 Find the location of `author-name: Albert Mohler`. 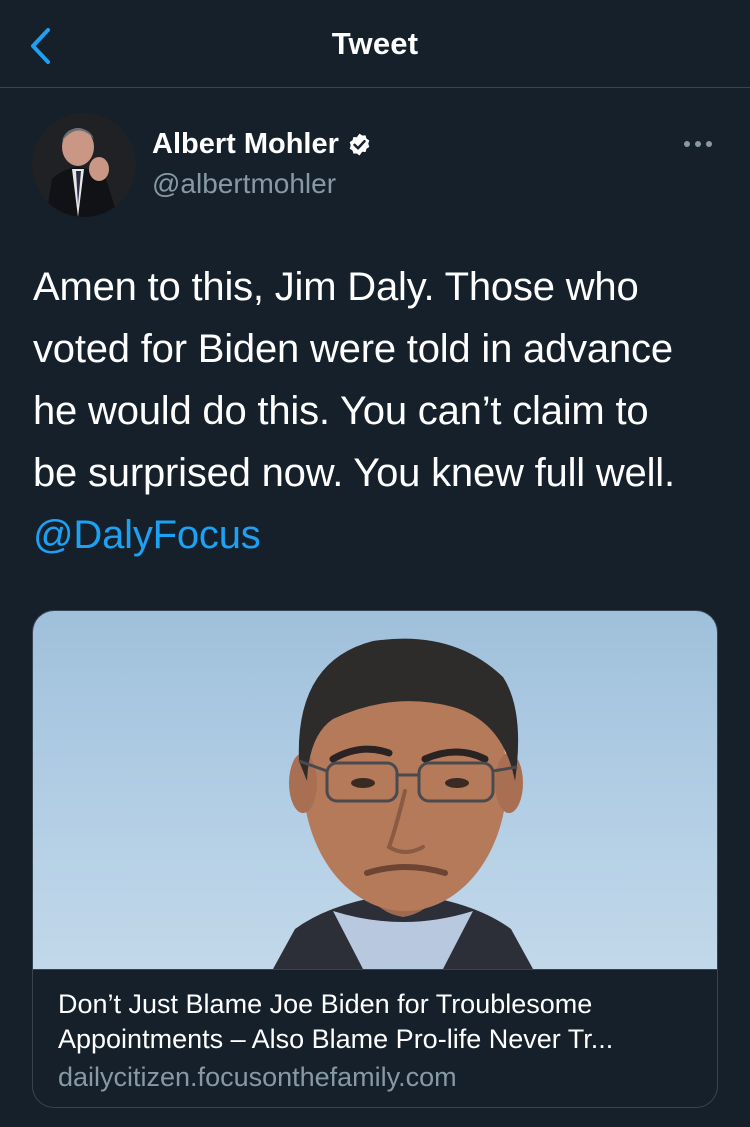

author-name: Albert Mohler is located at coordinates (245, 144).